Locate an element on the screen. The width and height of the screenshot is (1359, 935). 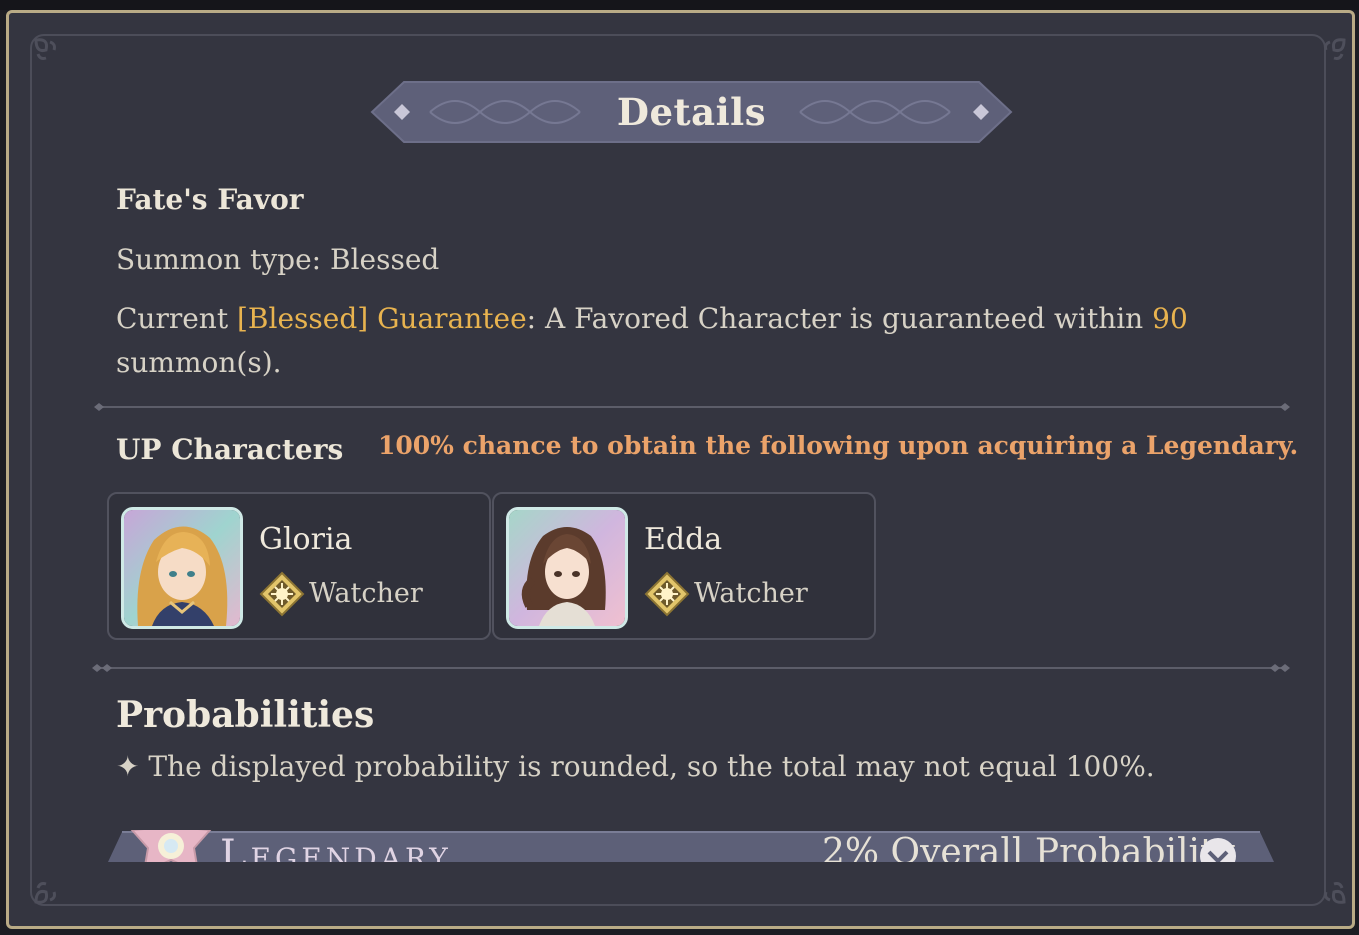
tier-label: Legendary is located at coordinates (336, 847).